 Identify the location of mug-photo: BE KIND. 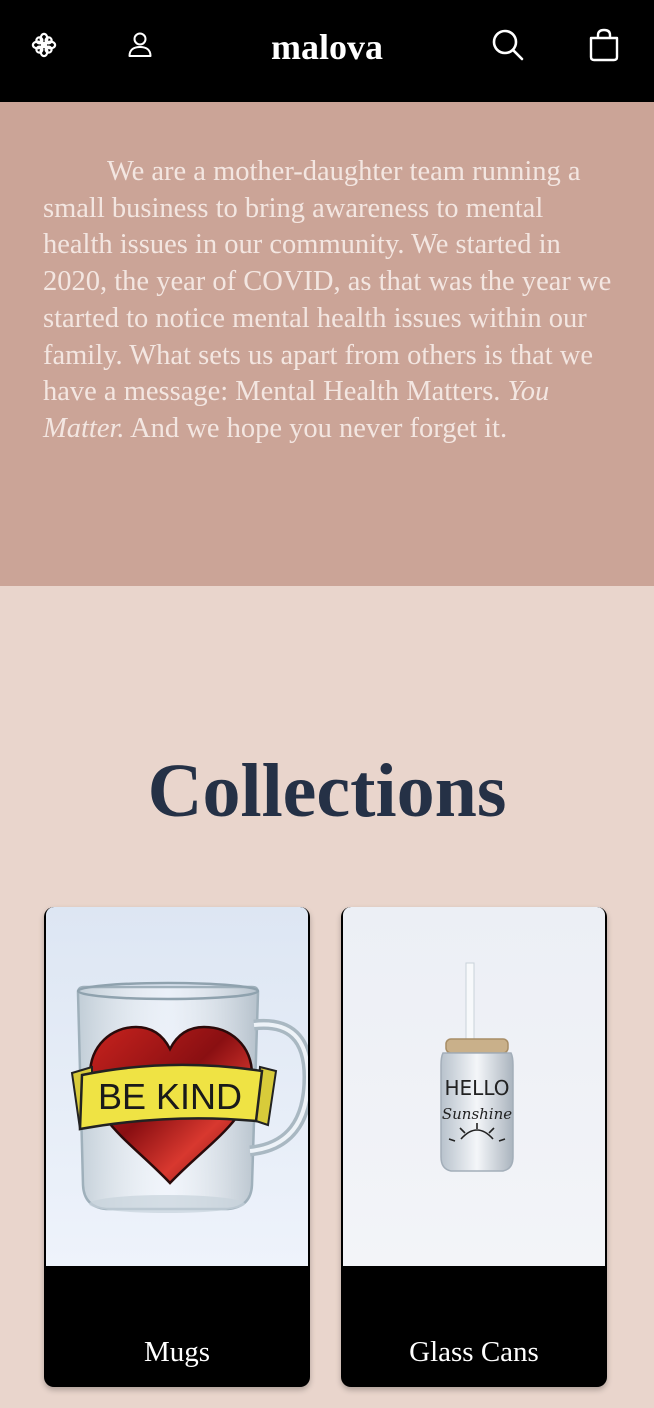
(177, 1086).